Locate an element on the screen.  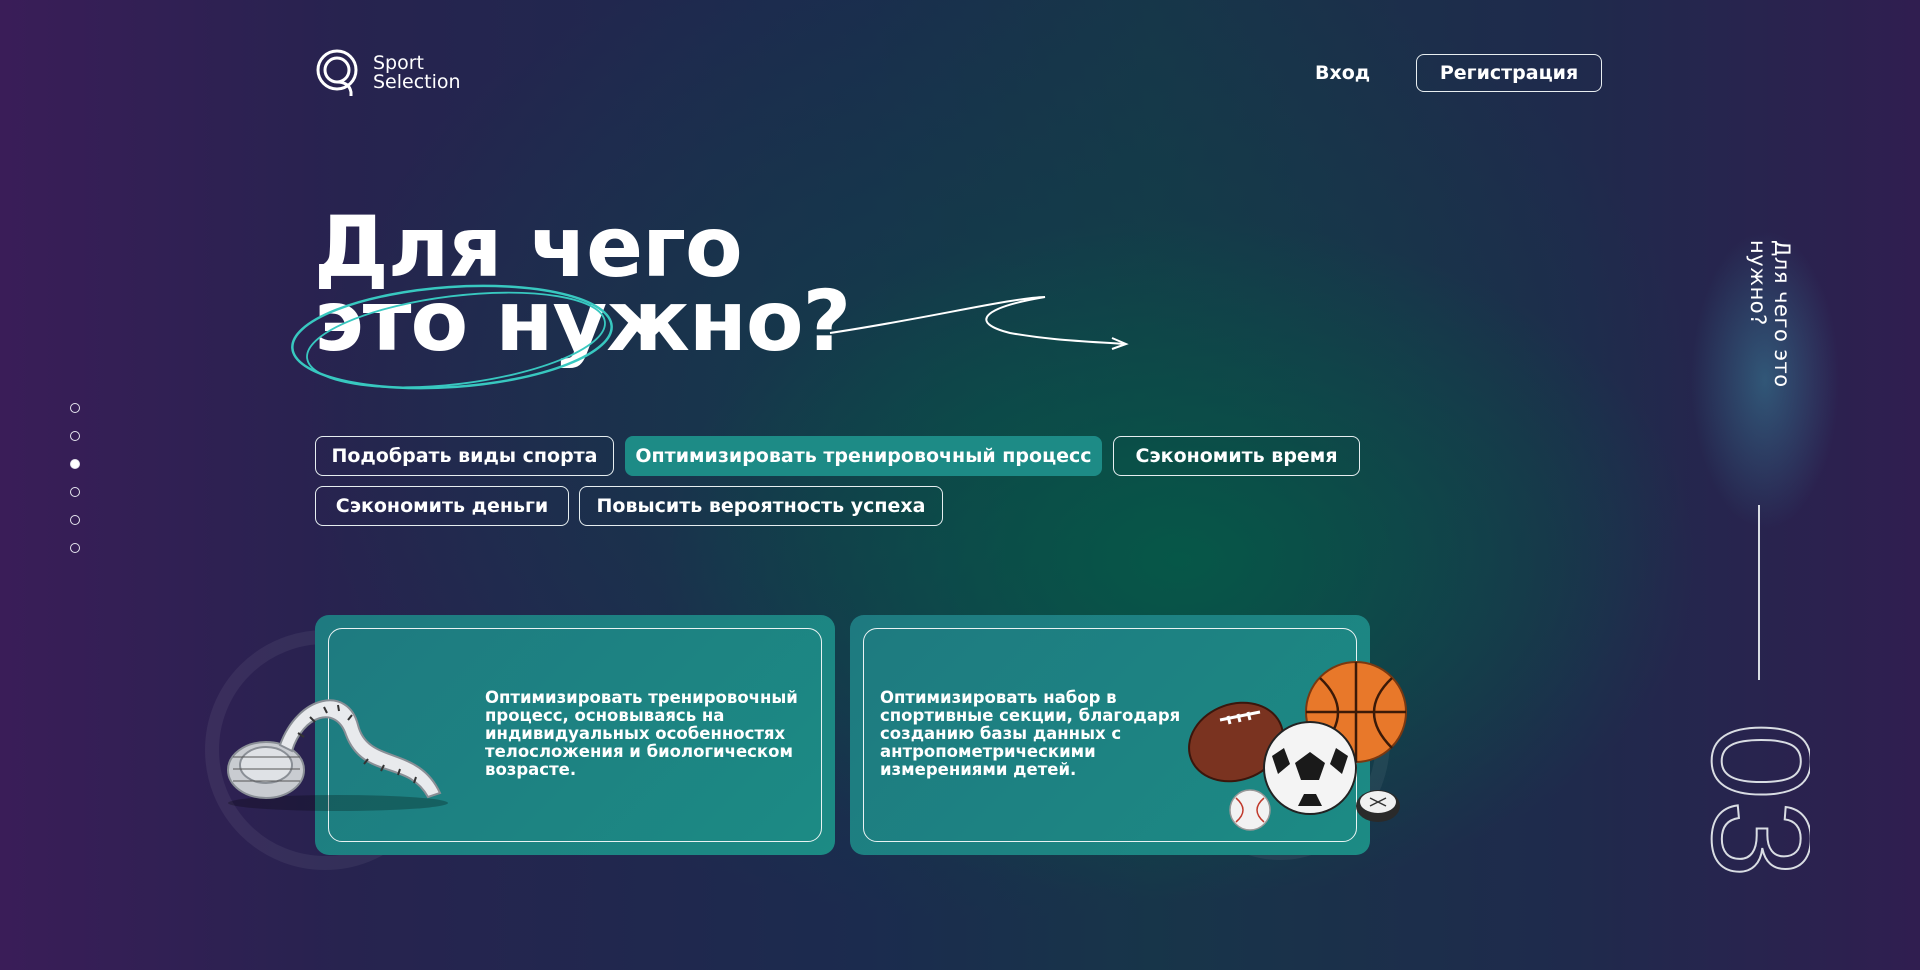
logo: Sport Selection is located at coordinates (388, 73).